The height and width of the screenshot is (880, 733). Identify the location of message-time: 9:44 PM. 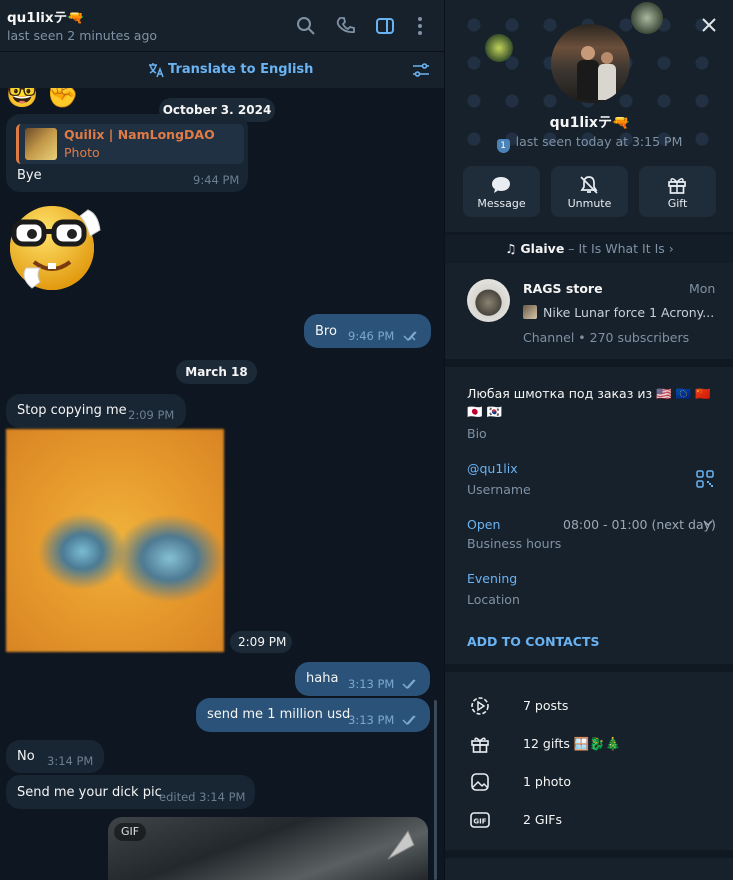
(216, 180).